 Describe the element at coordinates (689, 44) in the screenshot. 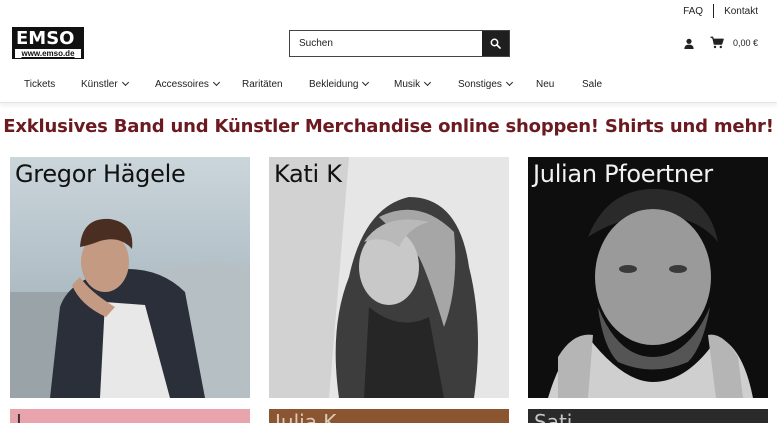

I see `user-icon` at that location.